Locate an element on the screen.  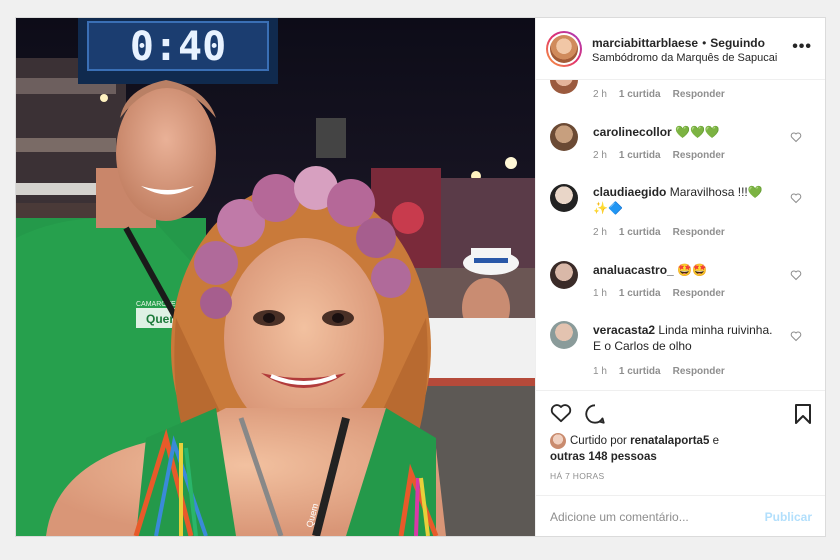
liker-avatar is located at coordinates (558, 441).